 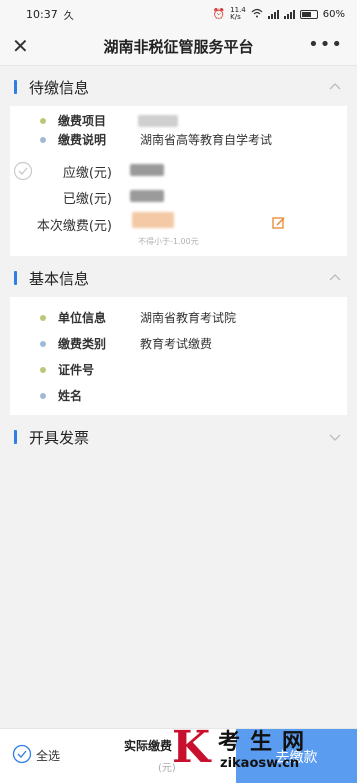 What do you see at coordinates (109, 120) in the screenshot?
I see `pay-item-row: 缴费项目` at bounding box center [109, 120].